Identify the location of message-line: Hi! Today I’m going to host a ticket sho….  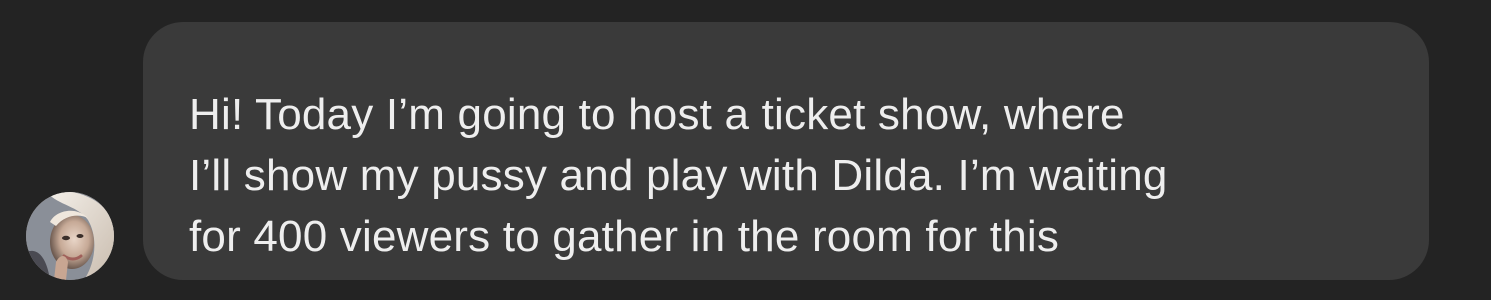
(657, 114).